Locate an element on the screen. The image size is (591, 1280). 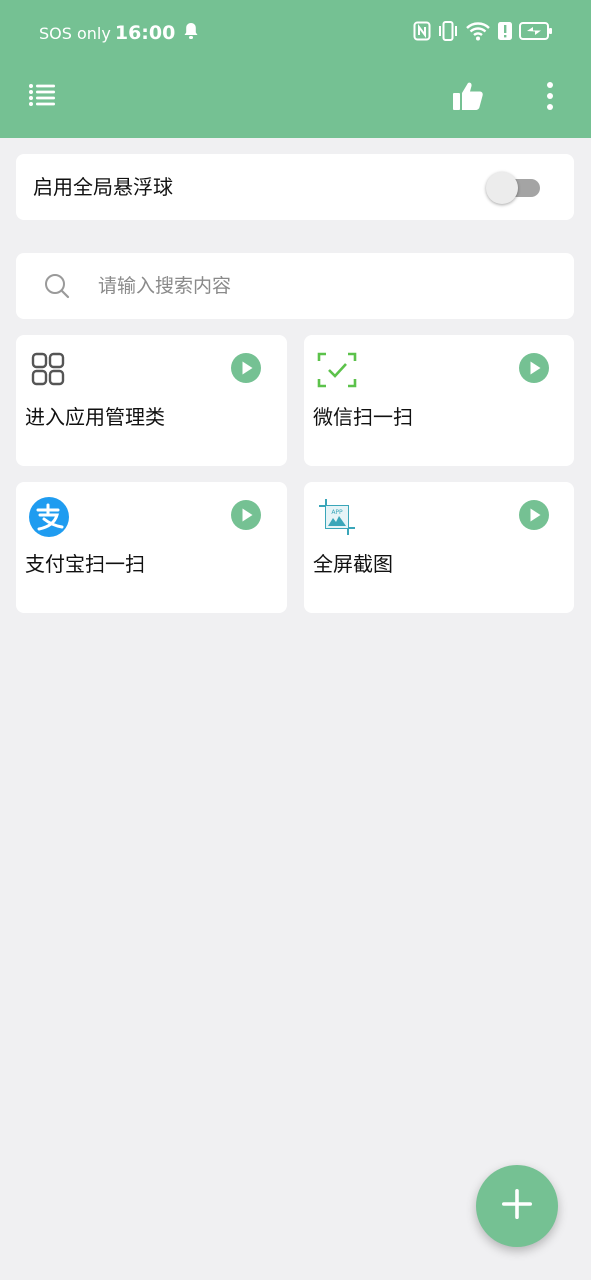
floating-ball-toggle is located at coordinates (513, 188).